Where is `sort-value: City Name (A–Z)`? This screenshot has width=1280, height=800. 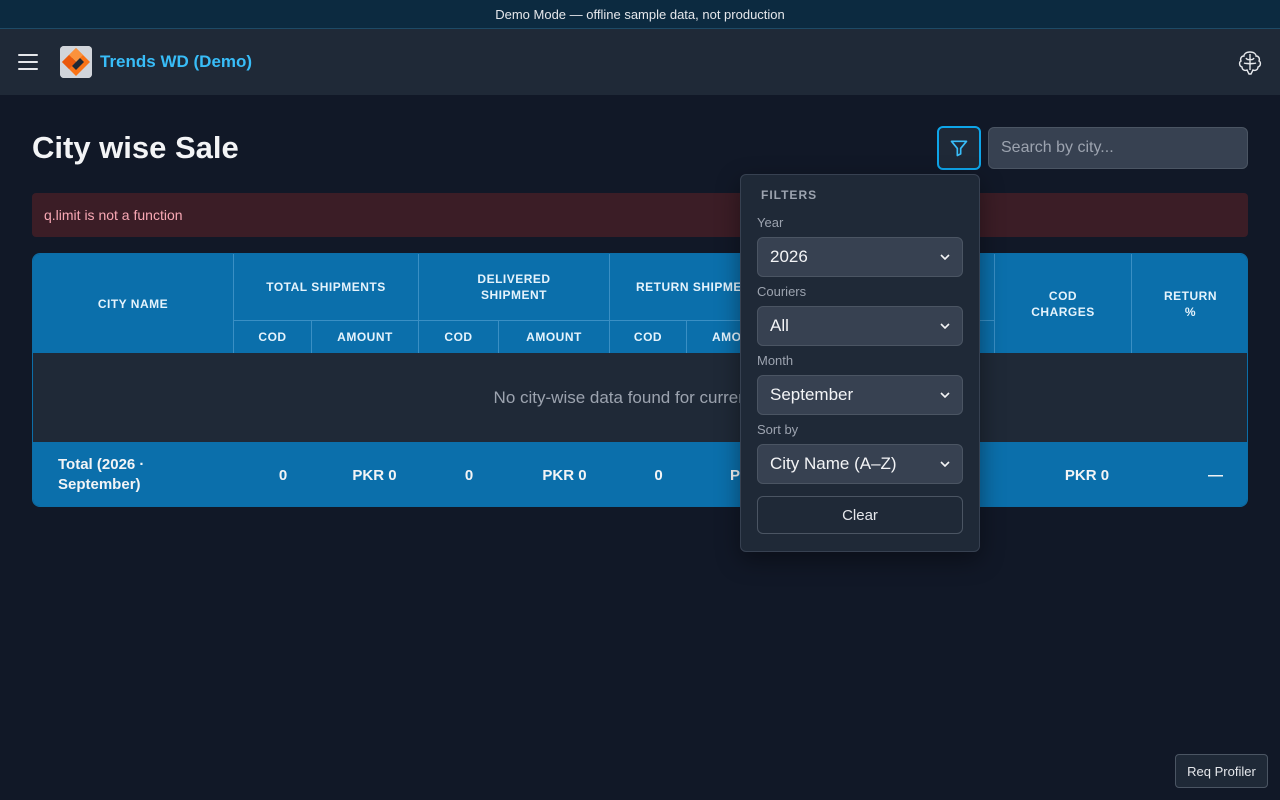
sort-value: City Name (A–Z) is located at coordinates (833, 463).